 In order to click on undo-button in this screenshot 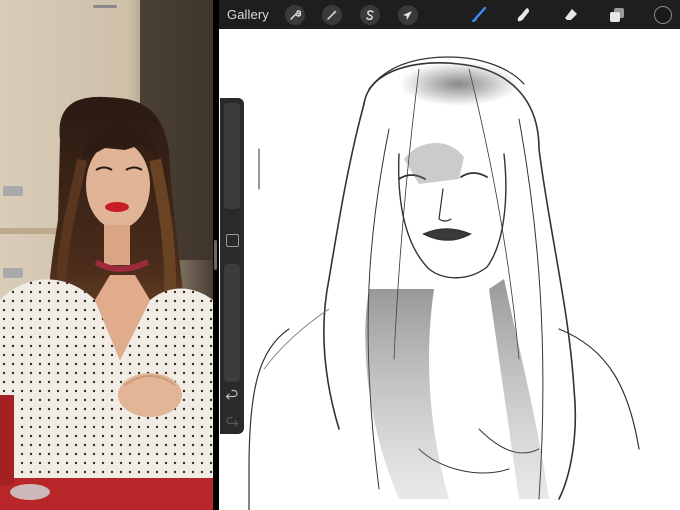, I will do `click(232, 396)`.